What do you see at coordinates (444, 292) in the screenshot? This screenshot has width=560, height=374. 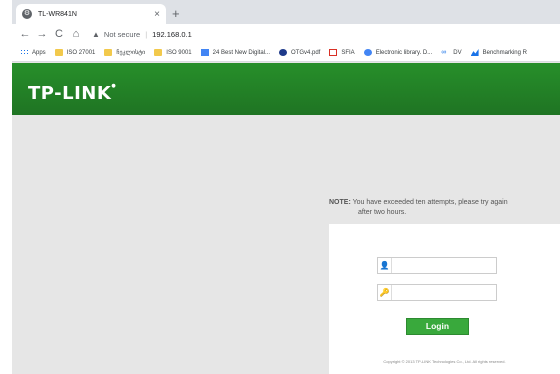 I see `password-input` at bounding box center [444, 292].